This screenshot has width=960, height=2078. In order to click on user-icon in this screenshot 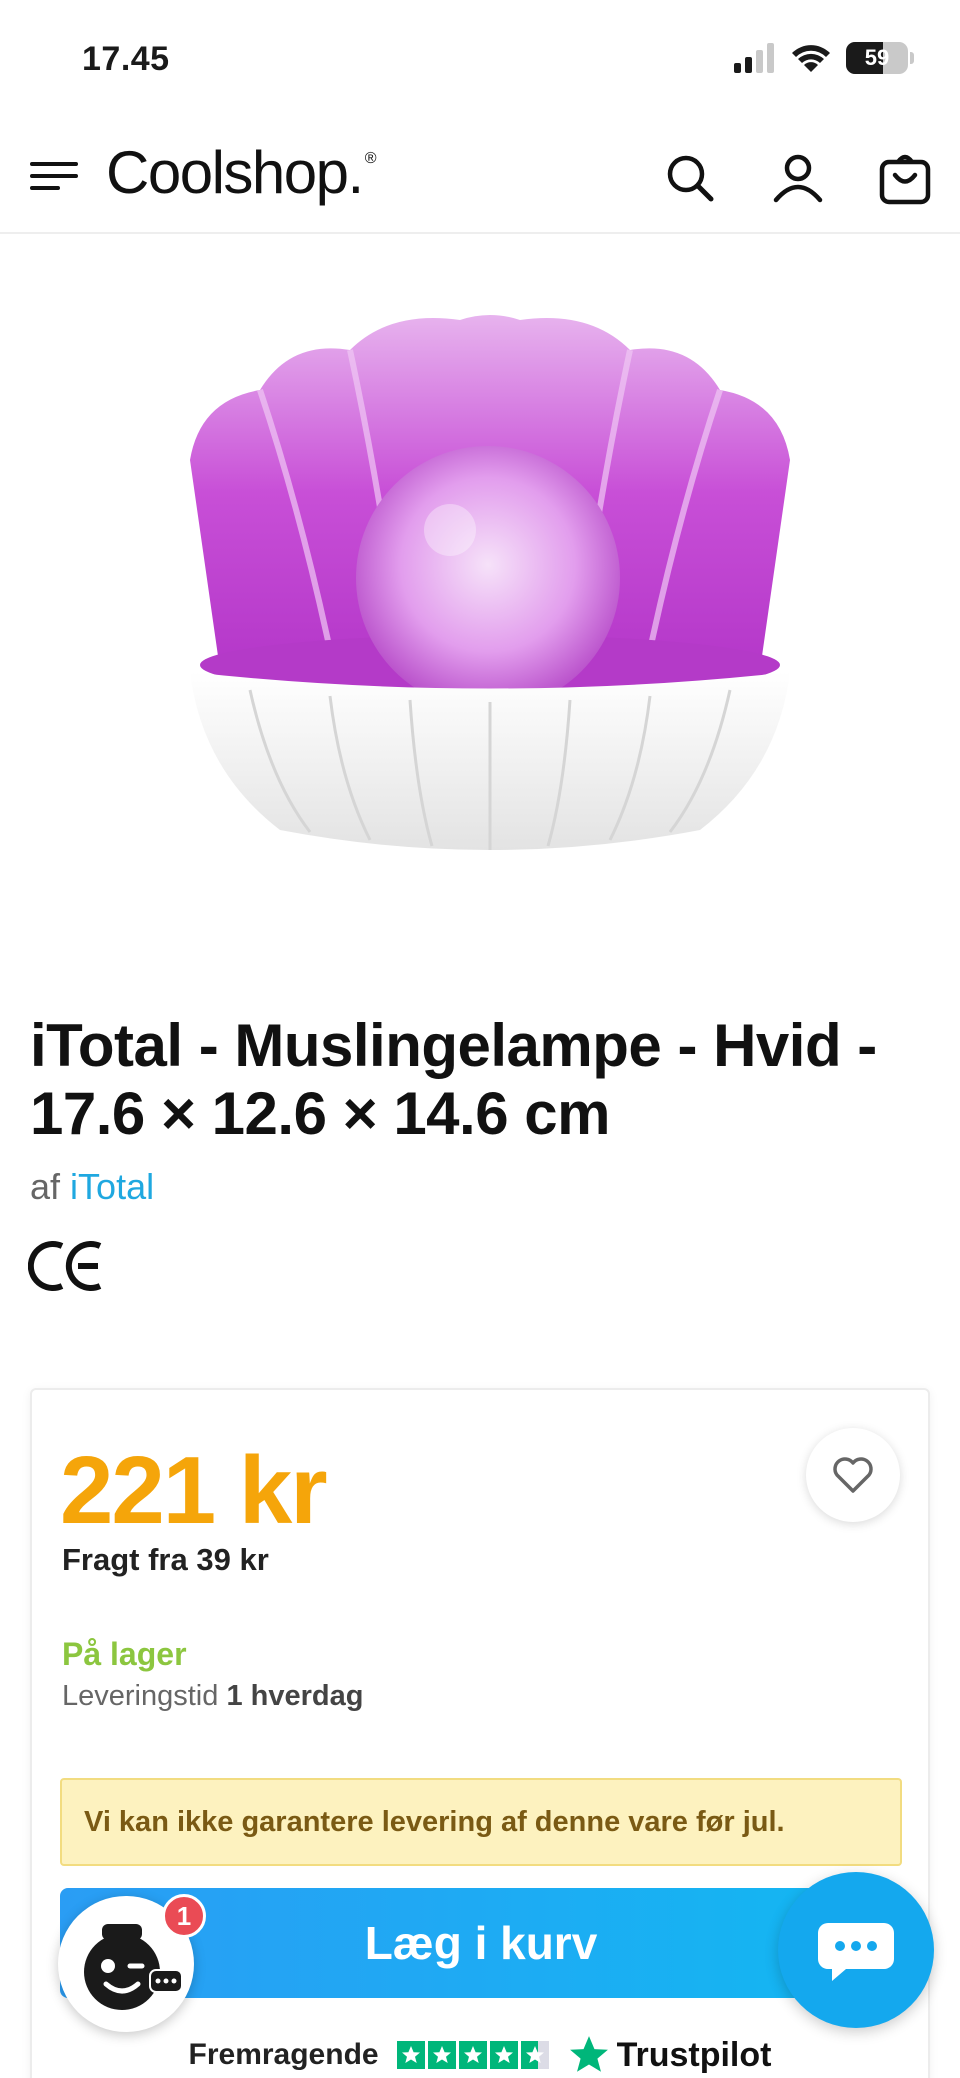, I will do `click(798, 178)`.